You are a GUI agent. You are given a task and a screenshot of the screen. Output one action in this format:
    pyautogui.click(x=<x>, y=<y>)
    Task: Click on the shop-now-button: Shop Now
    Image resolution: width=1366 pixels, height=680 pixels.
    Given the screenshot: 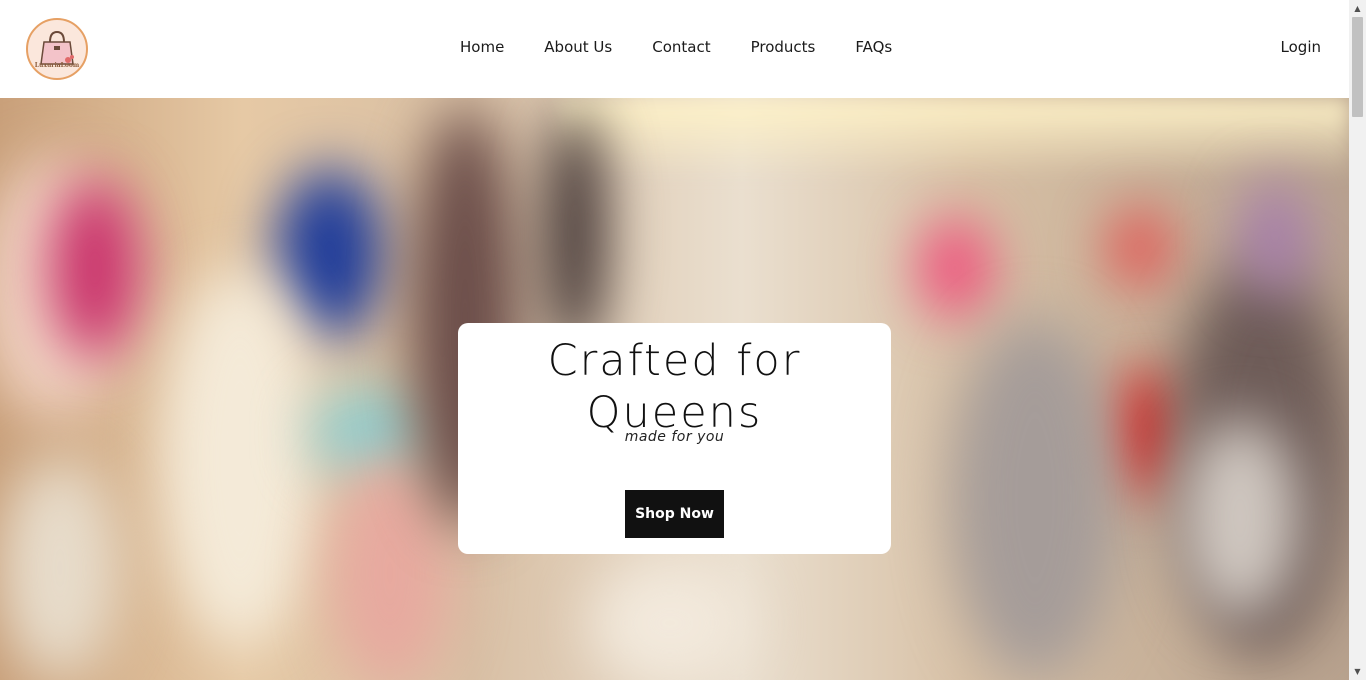 What is the action you would take?
    pyautogui.click(x=674, y=514)
    